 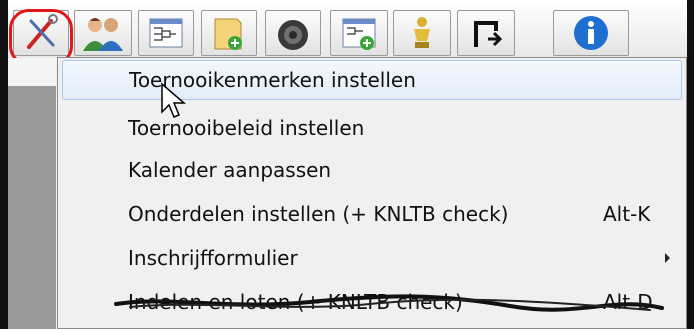 I want to click on menu-item-kalender: Kalender aanpassen, so click(x=372, y=170).